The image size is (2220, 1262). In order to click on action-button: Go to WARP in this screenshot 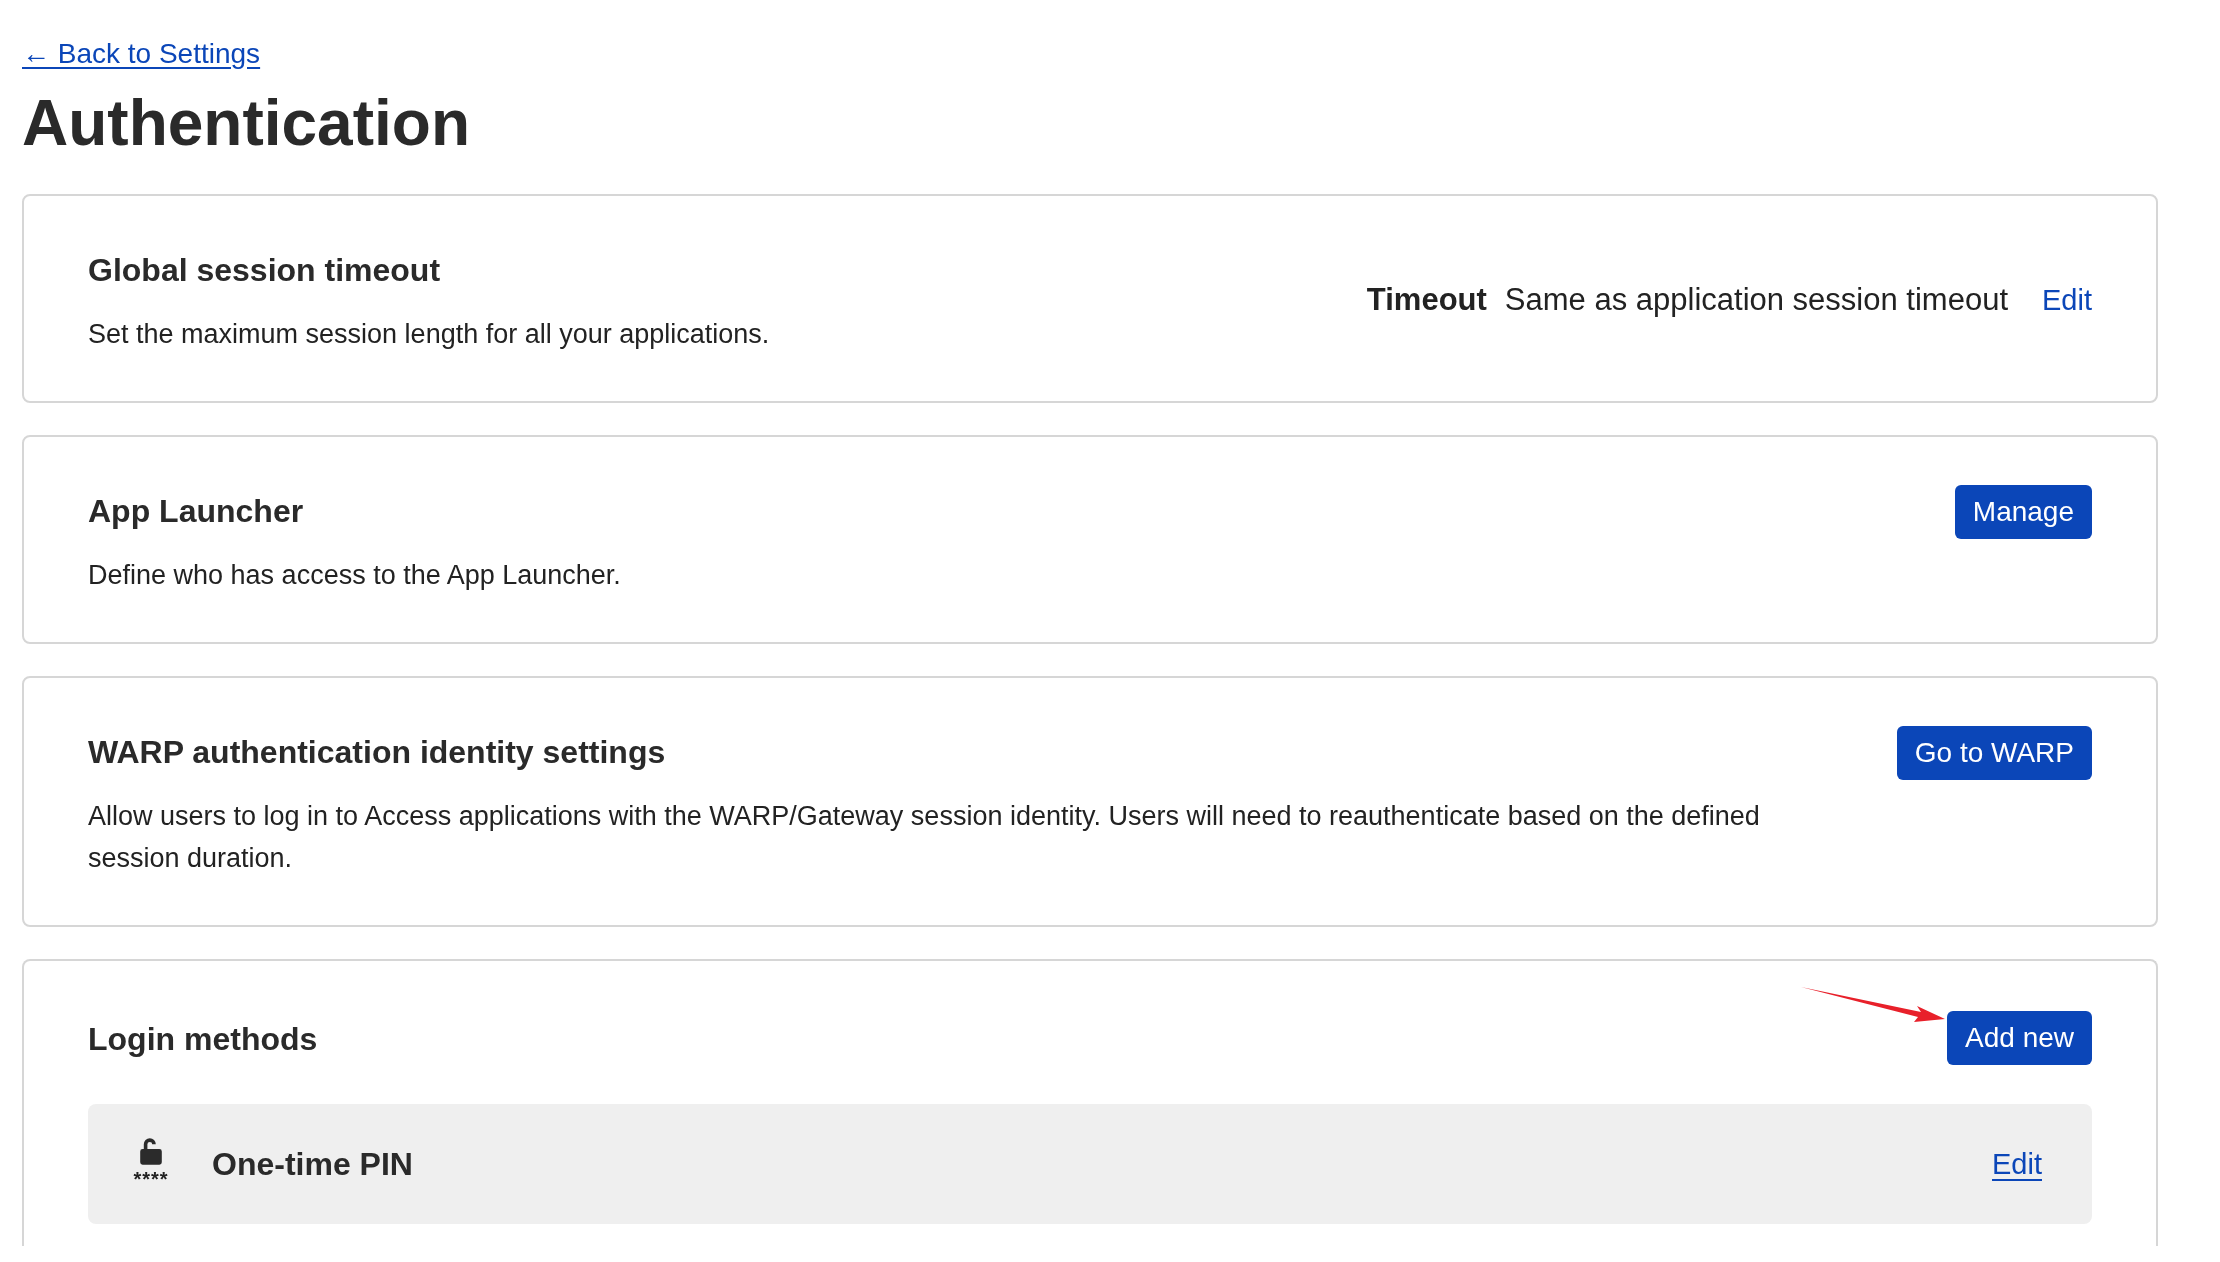, I will do `click(1994, 753)`.